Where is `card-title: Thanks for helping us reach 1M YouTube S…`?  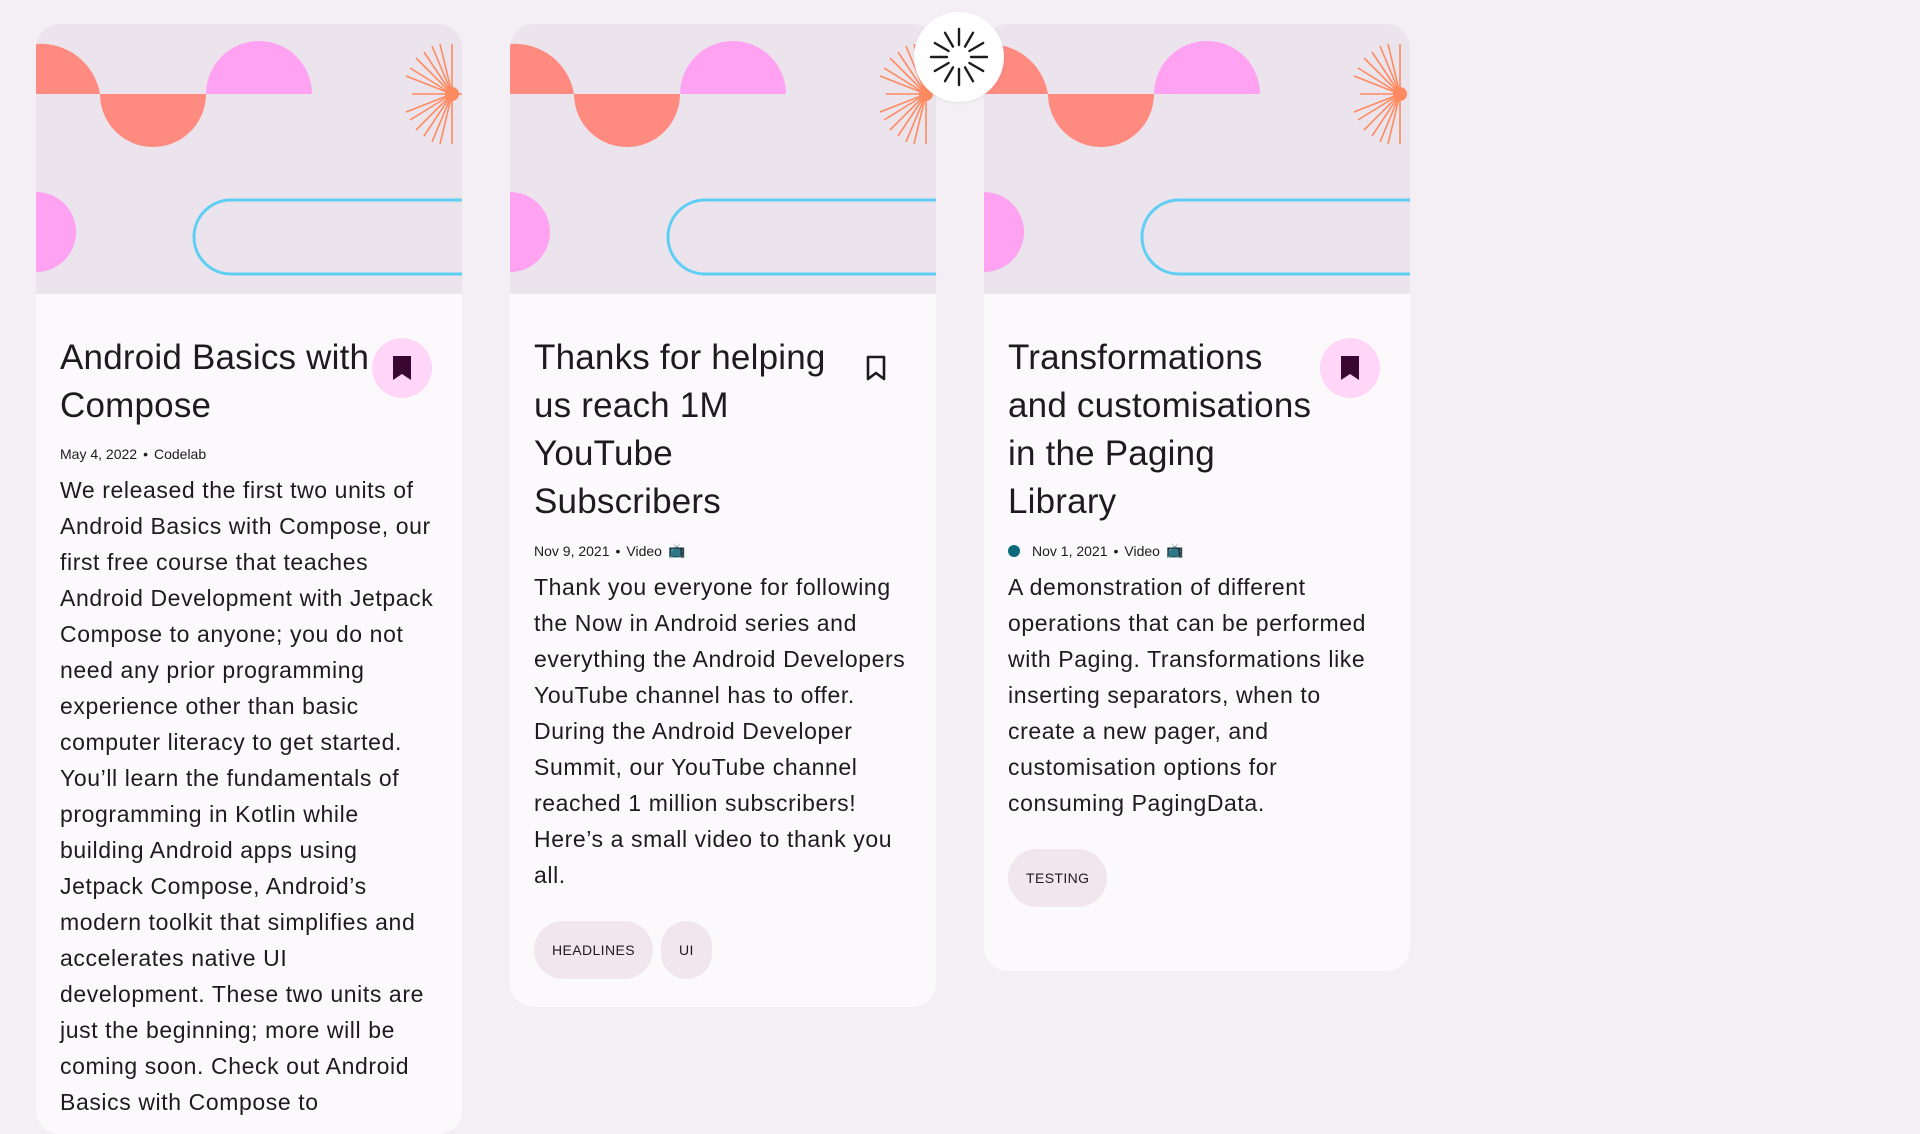
card-title: Thanks for helping us reach 1M YouTube S… is located at coordinates (680, 429).